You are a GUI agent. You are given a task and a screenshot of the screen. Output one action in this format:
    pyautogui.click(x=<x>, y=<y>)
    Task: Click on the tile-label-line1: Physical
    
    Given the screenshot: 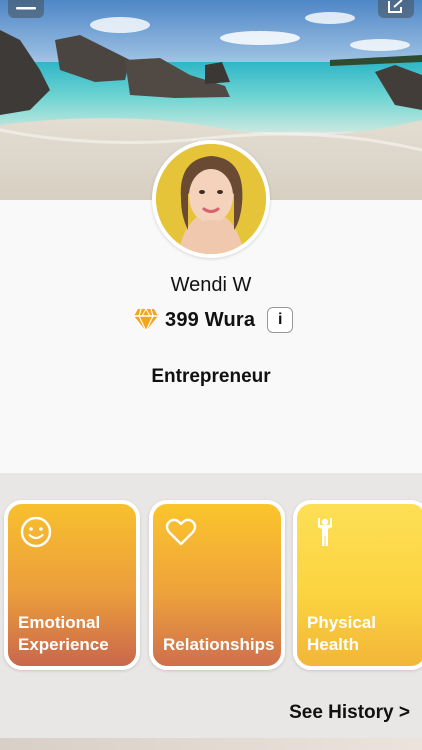 What is the action you would take?
    pyautogui.click(x=341, y=622)
    